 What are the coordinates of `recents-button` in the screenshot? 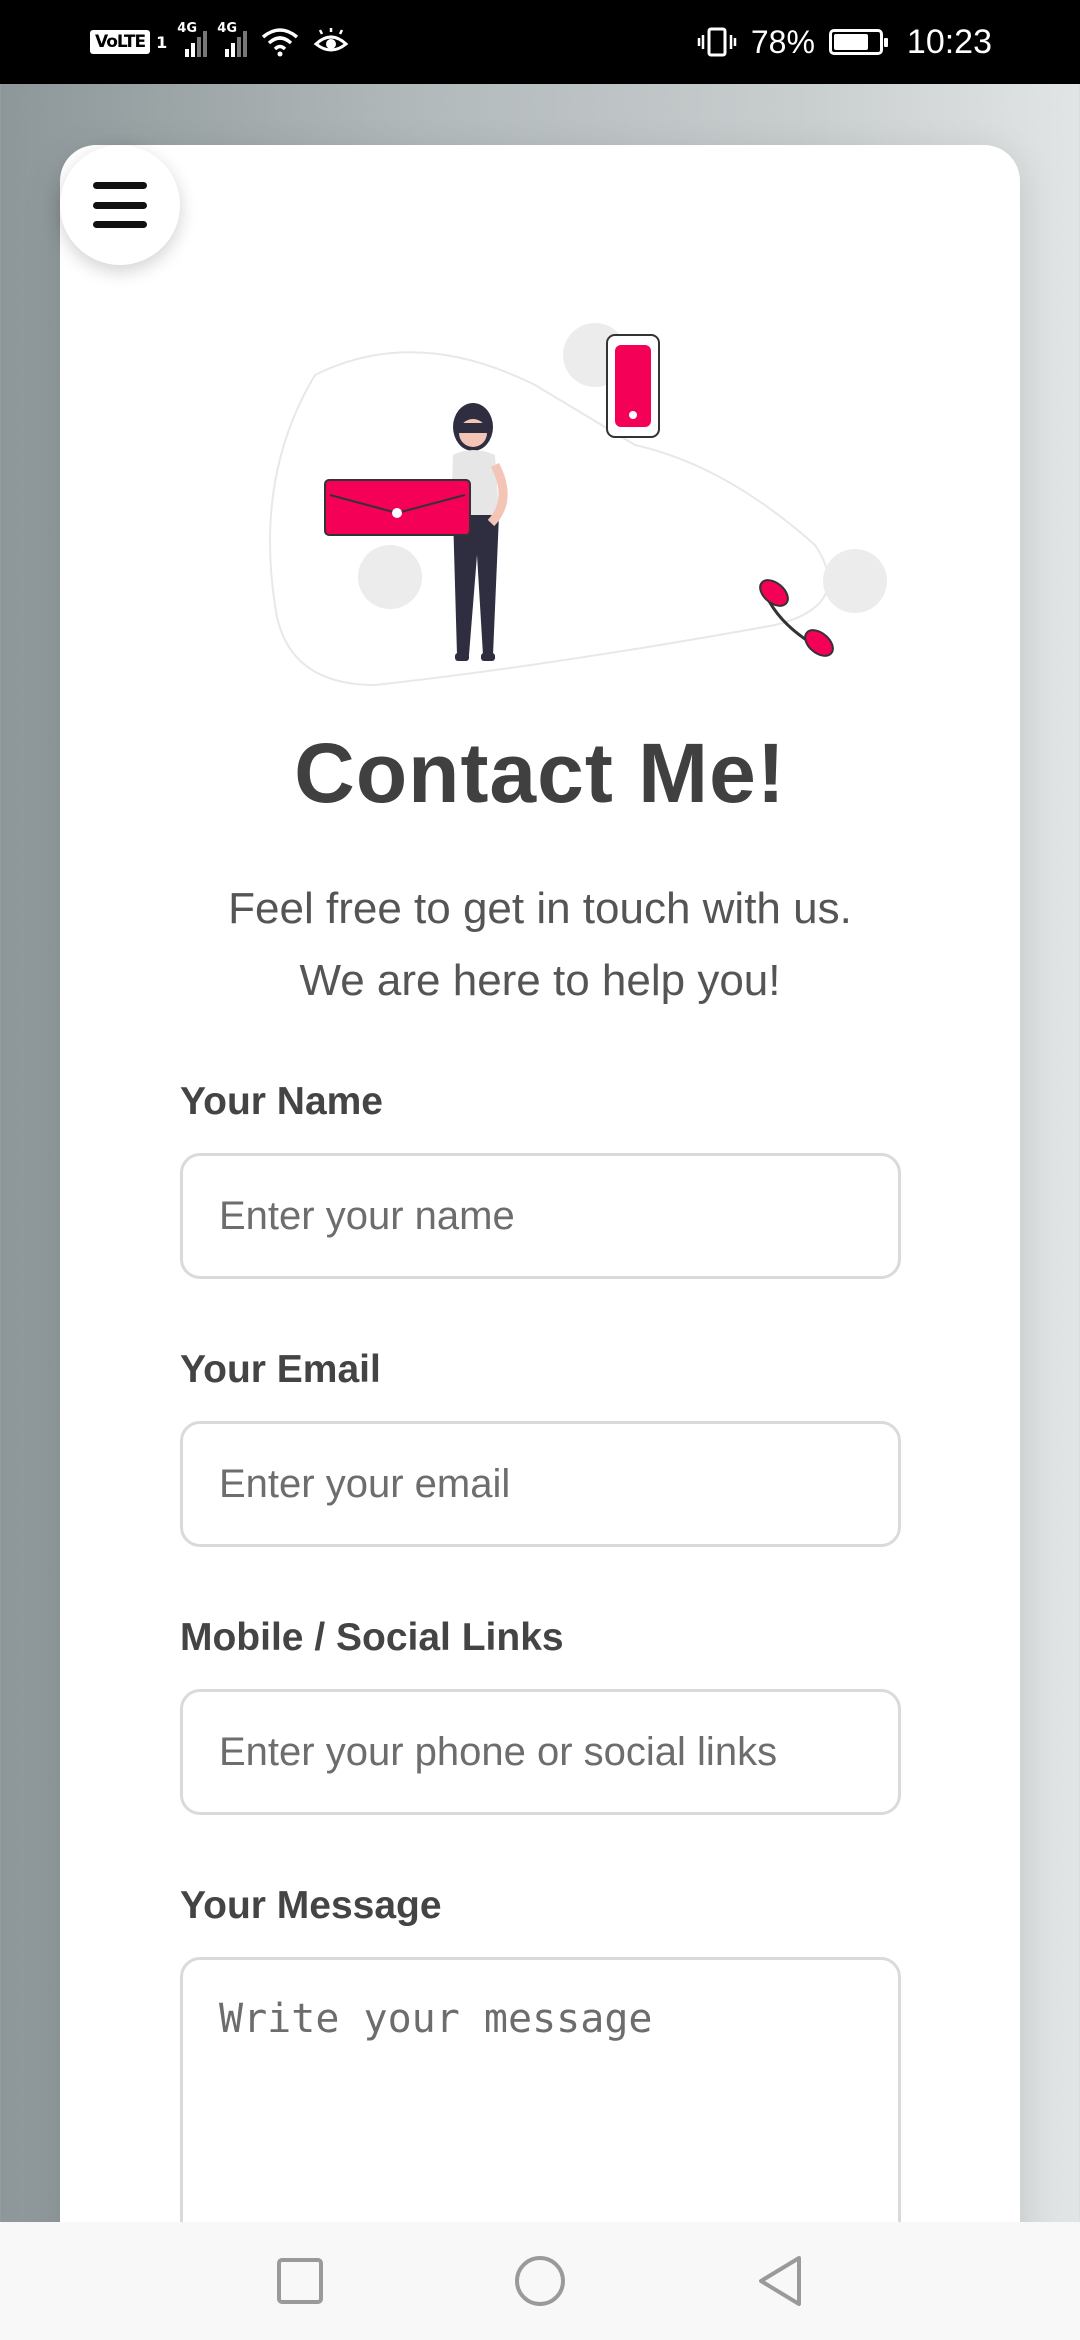 It's located at (300, 2281).